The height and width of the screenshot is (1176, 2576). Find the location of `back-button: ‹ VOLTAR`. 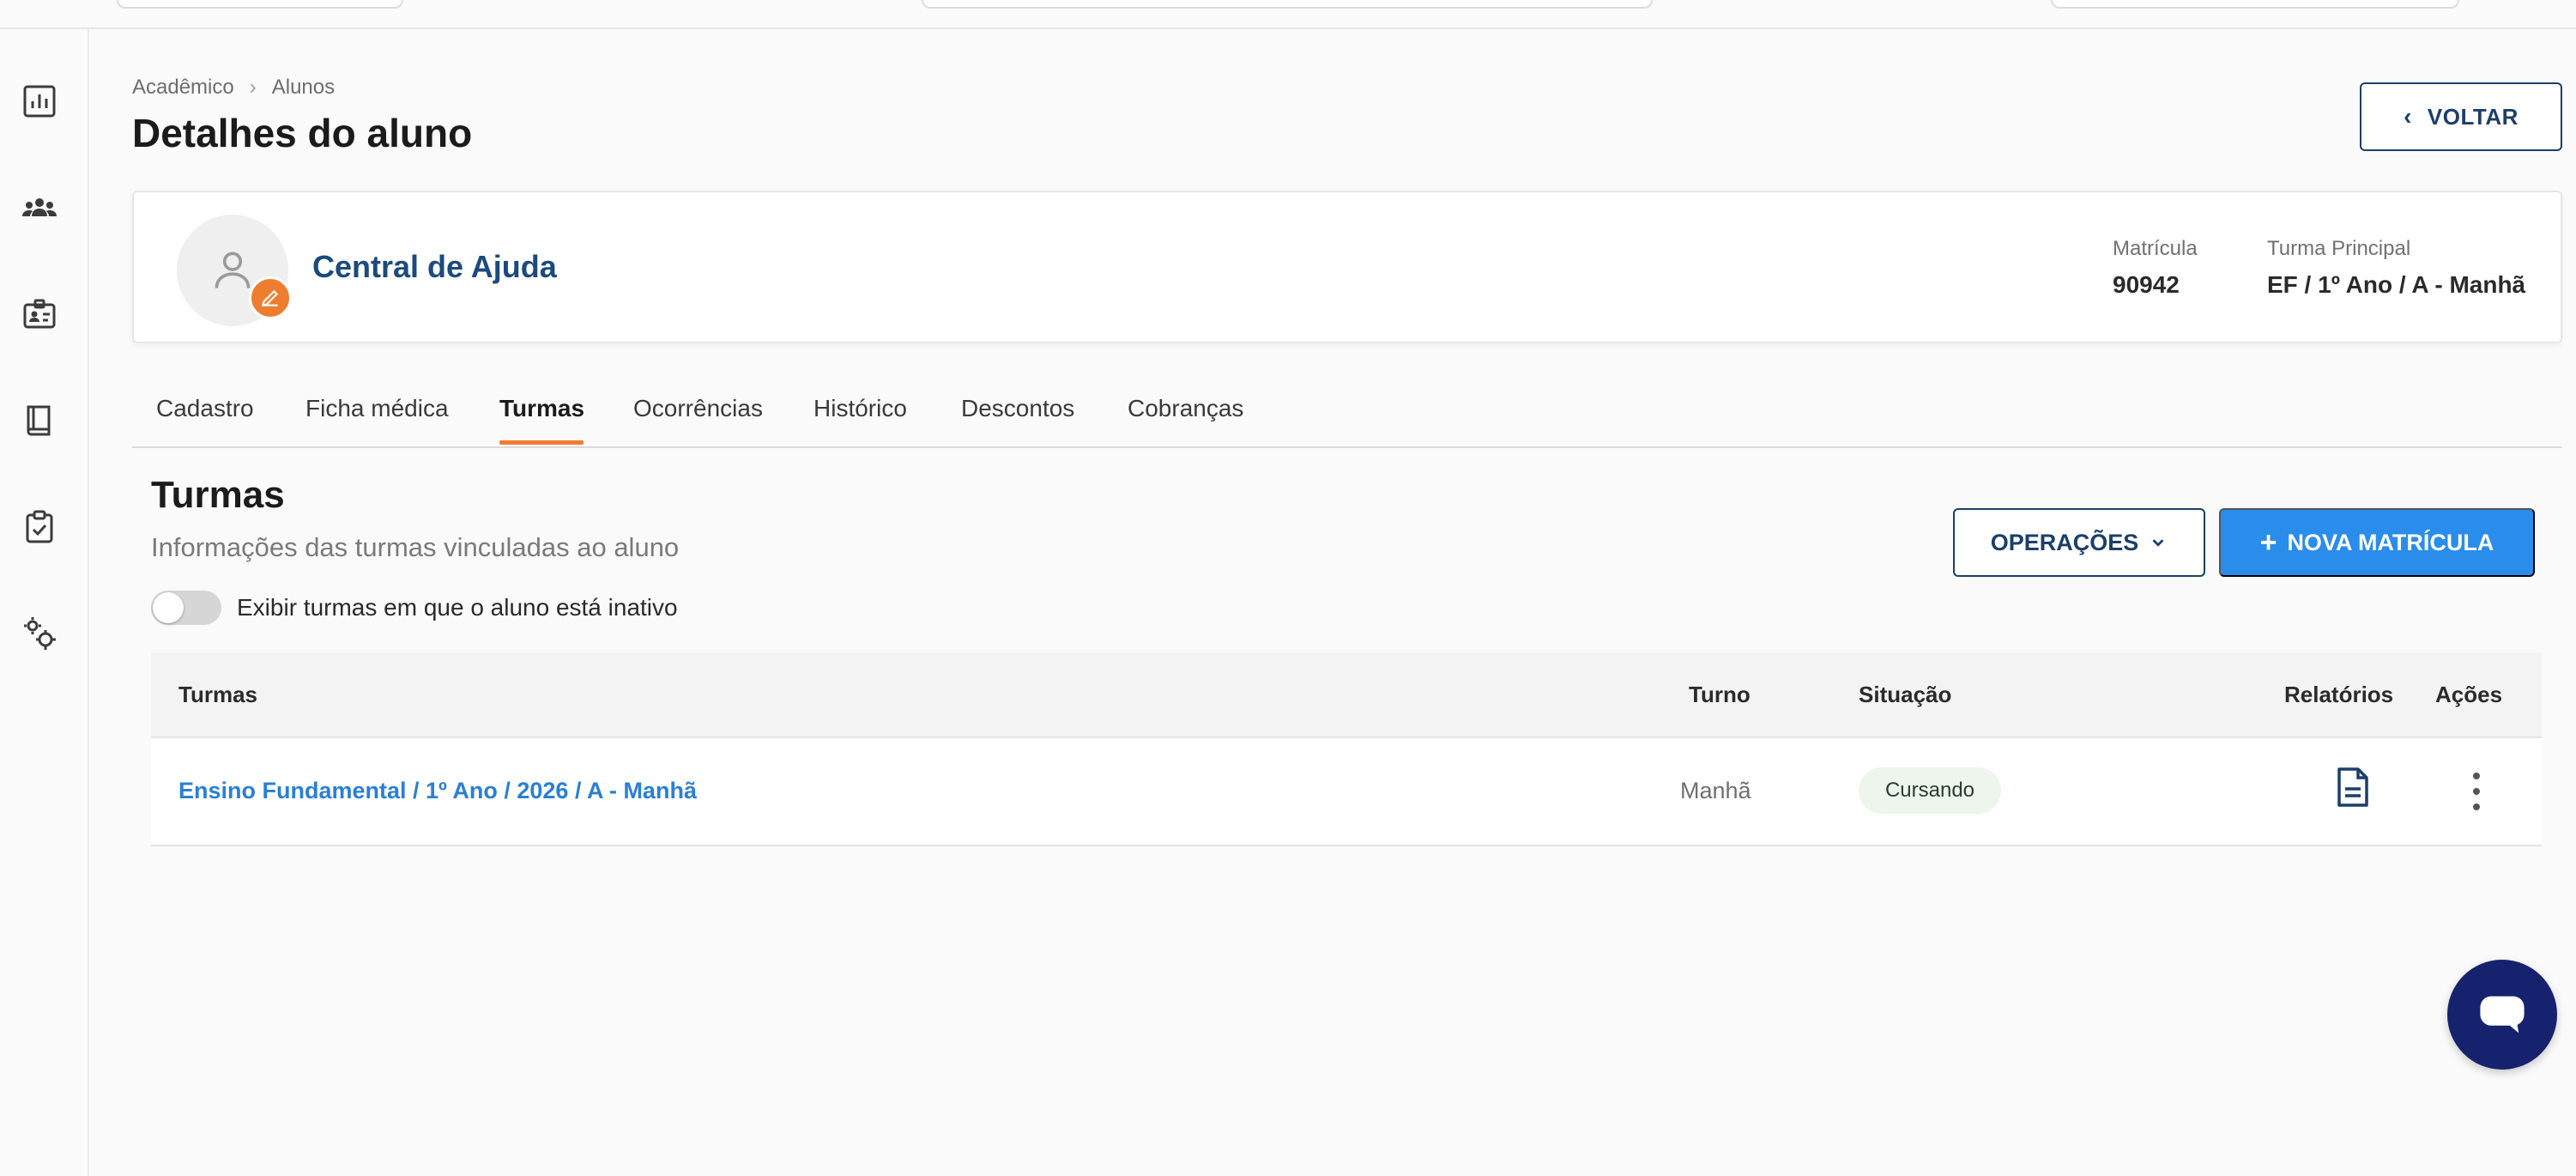

back-button: ‹ VOLTAR is located at coordinates (2461, 116).